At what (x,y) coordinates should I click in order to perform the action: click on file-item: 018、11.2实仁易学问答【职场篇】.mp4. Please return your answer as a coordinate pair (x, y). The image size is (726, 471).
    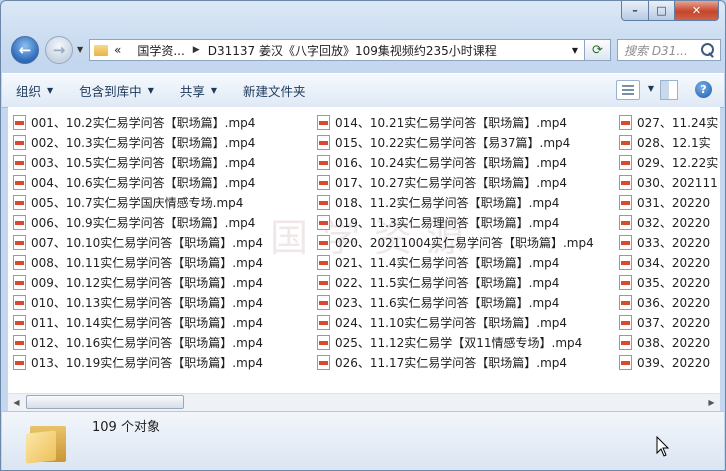
    Looking at the image, I should click on (455, 202).